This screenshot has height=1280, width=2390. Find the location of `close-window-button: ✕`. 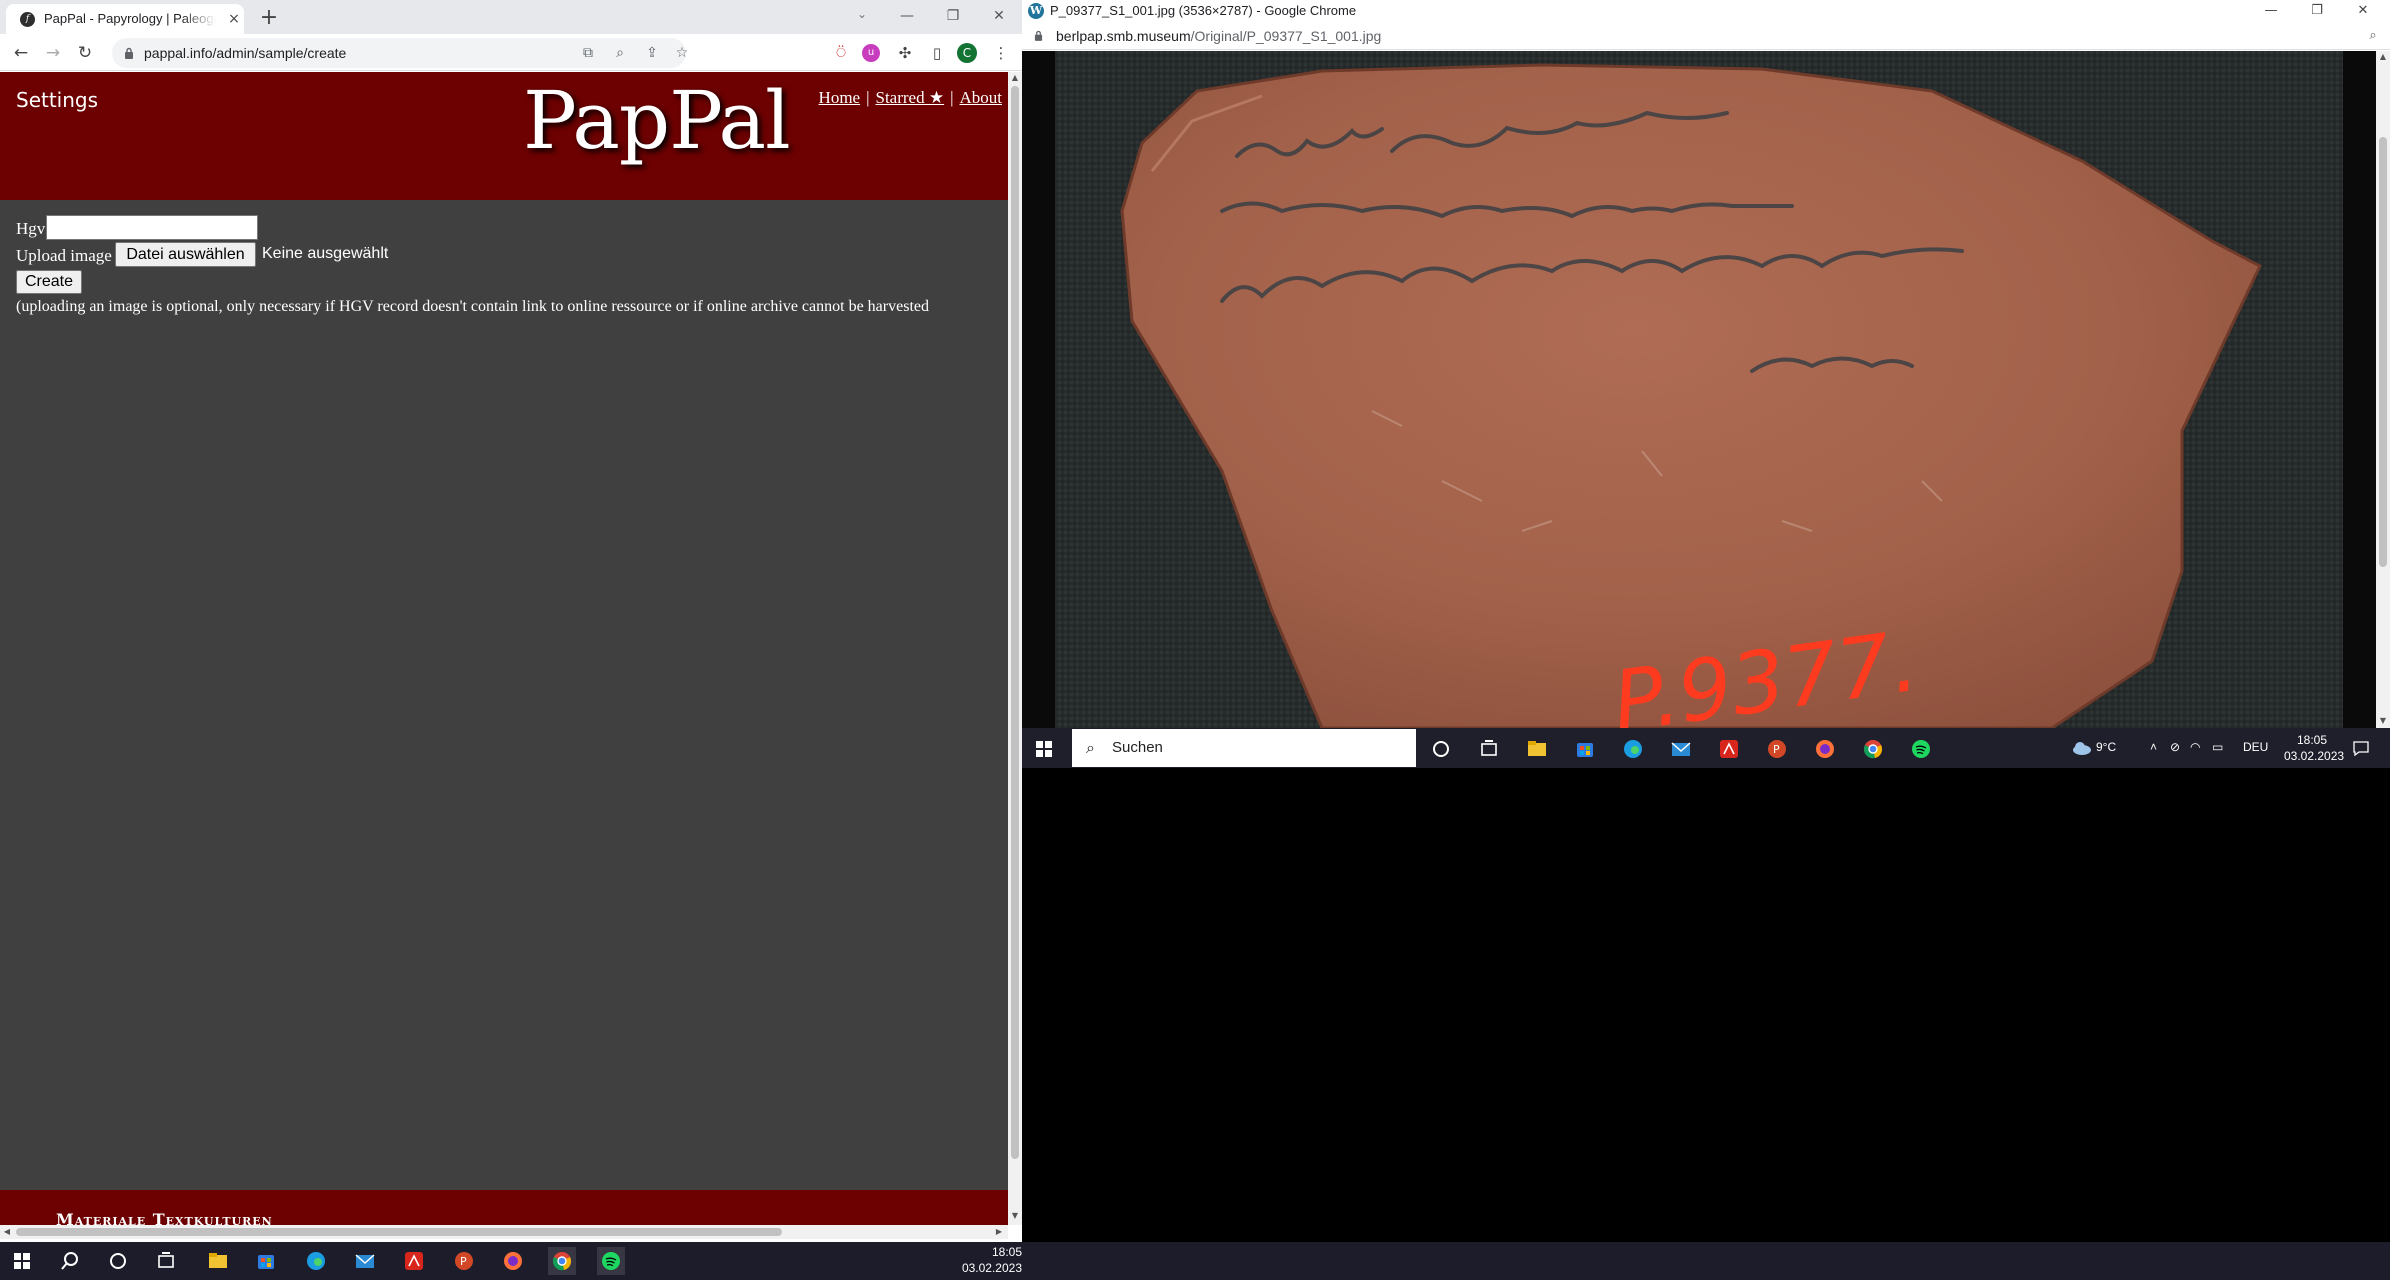

close-window-button: ✕ is located at coordinates (999, 16).